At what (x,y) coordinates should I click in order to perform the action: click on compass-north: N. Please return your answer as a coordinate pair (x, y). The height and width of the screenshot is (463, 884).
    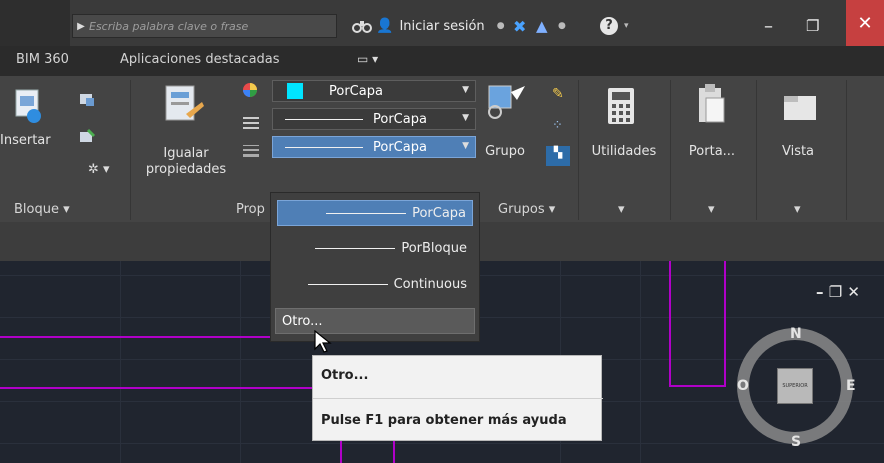
    Looking at the image, I should click on (796, 334).